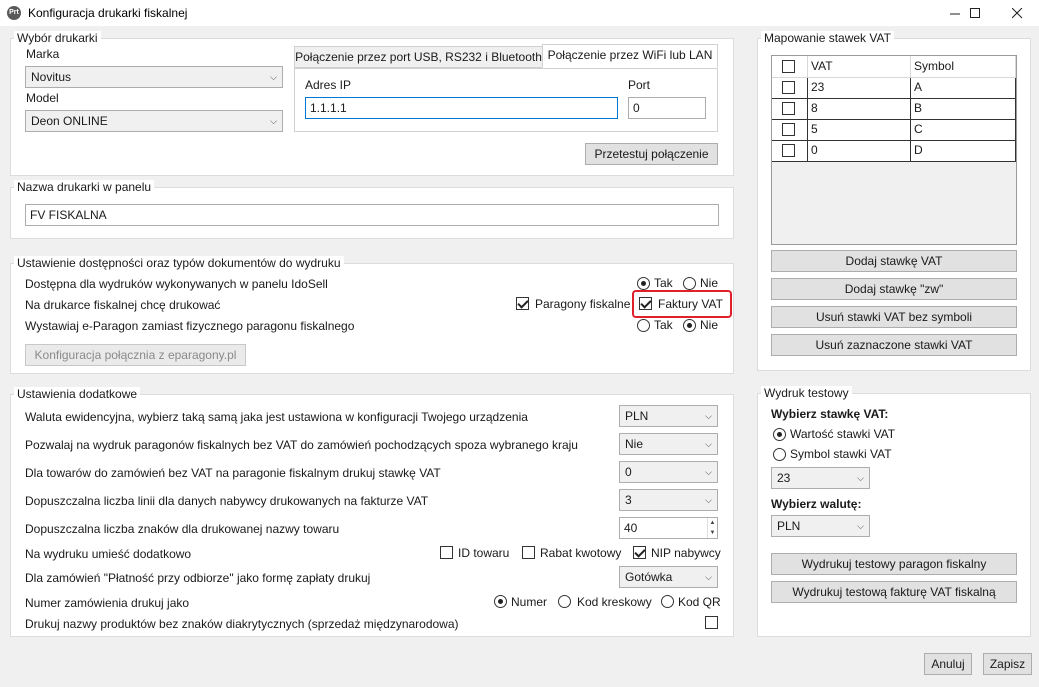 This screenshot has width=1039, height=687. What do you see at coordinates (643, 325) in the screenshot?
I see `eparagon-yes-radio` at bounding box center [643, 325].